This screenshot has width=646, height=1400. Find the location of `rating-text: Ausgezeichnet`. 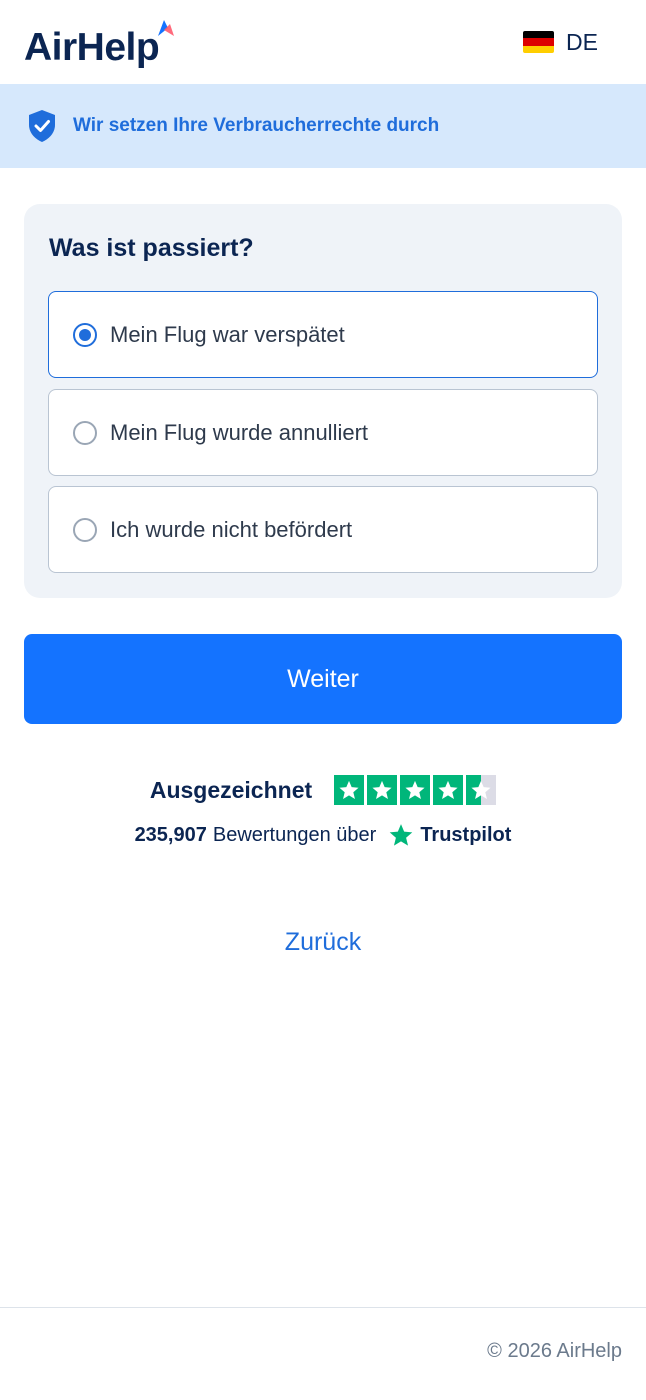

rating-text: Ausgezeichnet is located at coordinates (231, 789).